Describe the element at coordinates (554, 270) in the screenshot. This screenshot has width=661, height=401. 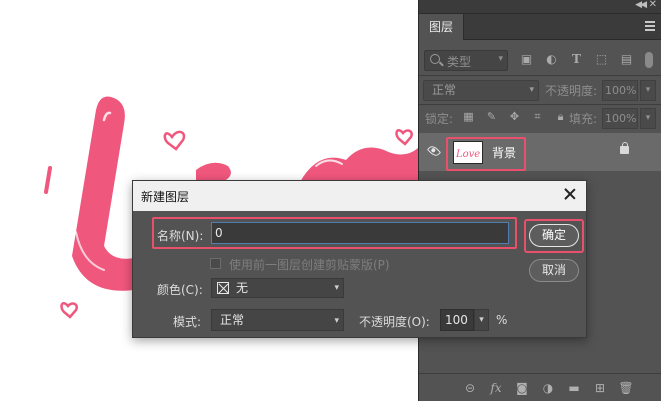
I see `cancel-button: 取消` at that location.